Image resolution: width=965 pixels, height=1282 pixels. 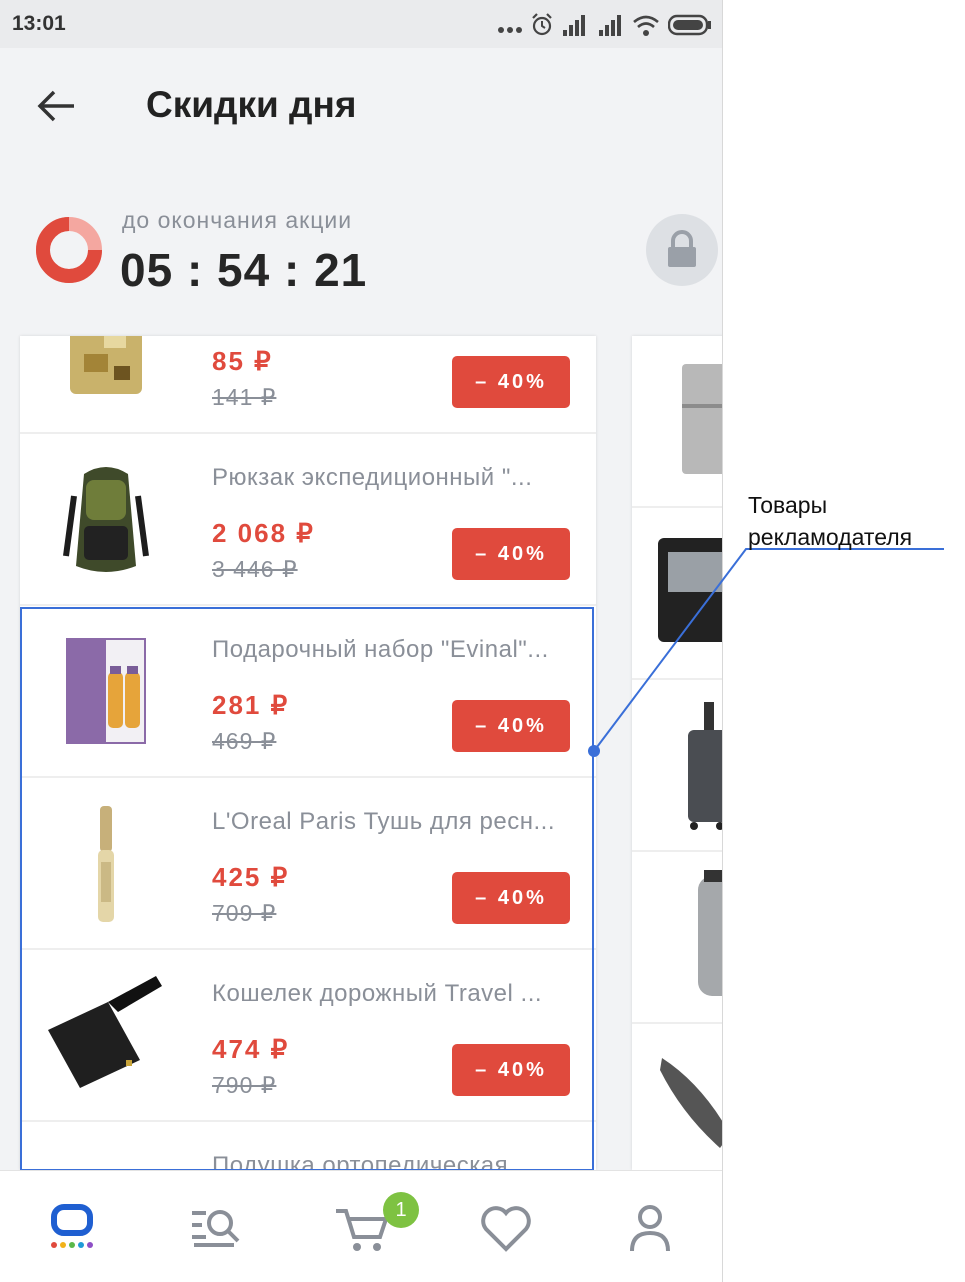 What do you see at coordinates (689, 25) in the screenshot?
I see `battery-icon` at bounding box center [689, 25].